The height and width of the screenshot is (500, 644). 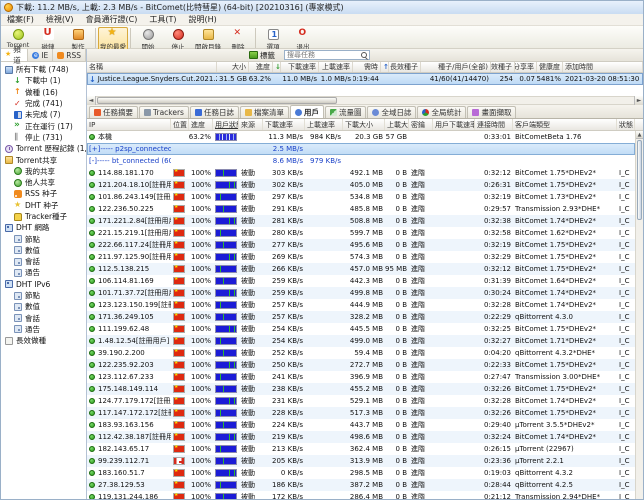 I want to click on sidebar-tree-item: 我的共享, so click(x=43, y=171).